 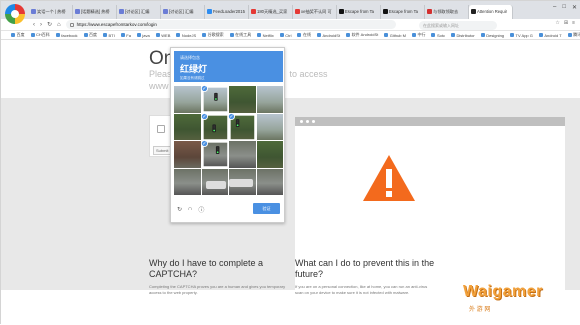 What do you see at coordinates (418, 35) in the screenshot?
I see `bookmark-item: 中行` at bounding box center [418, 35].